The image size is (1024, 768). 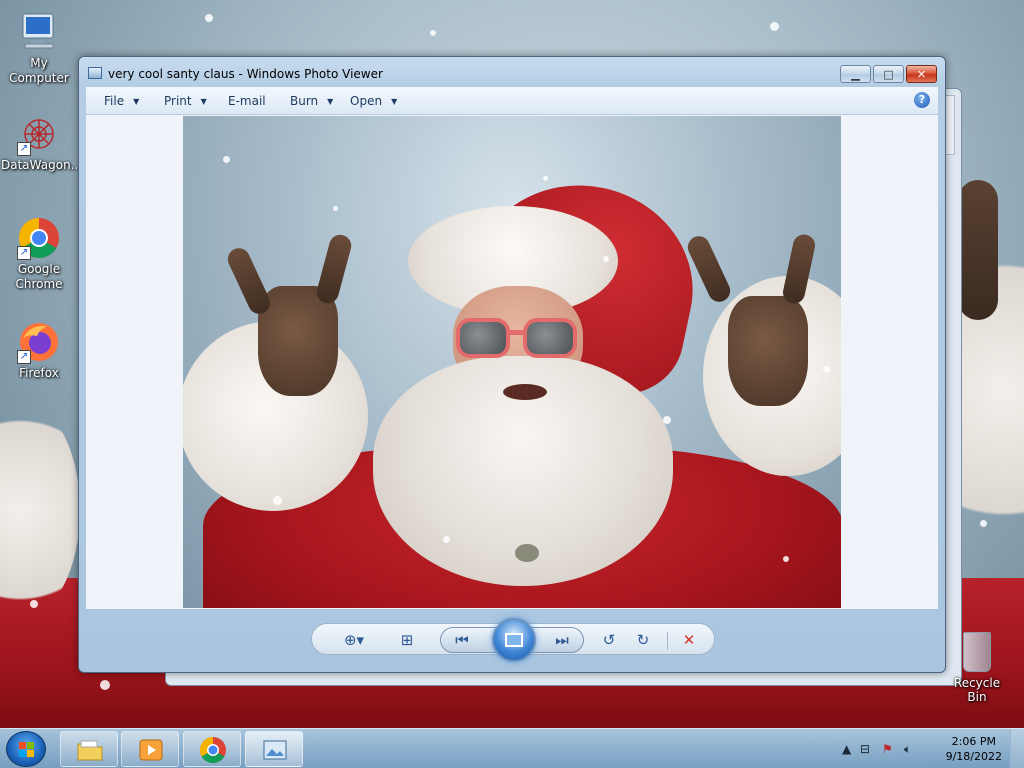 I want to click on previous-icon: ⏮, so click(x=462, y=640).